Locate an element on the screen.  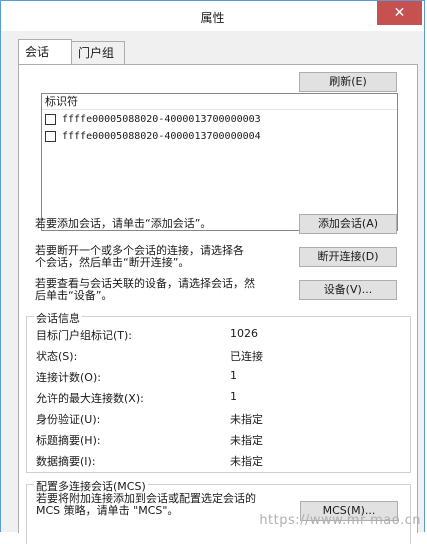
header-digest-value: 未指定 is located at coordinates (246, 440).